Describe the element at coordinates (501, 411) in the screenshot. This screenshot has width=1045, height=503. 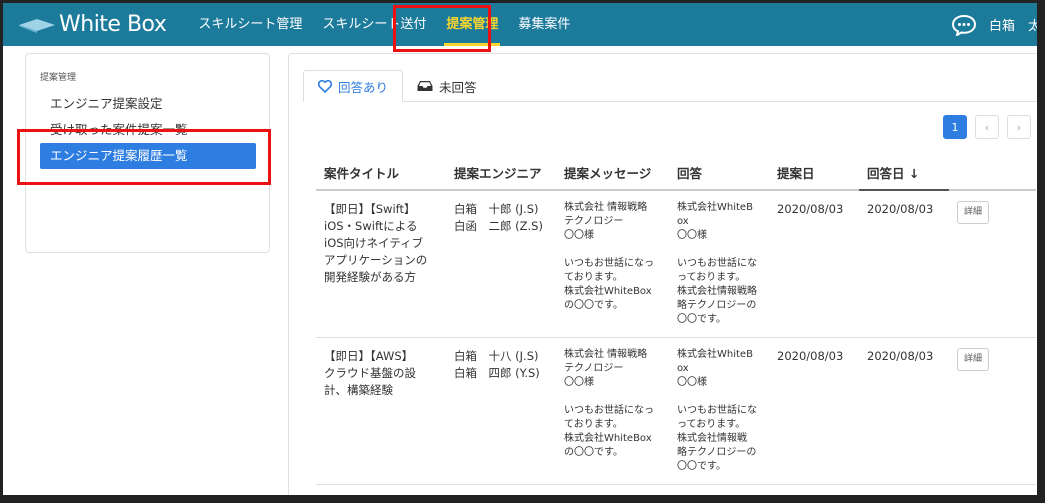
I see `cell-engineers: 白箱 十八 (J.S) 白箱 四郎 (Y.S)` at that location.